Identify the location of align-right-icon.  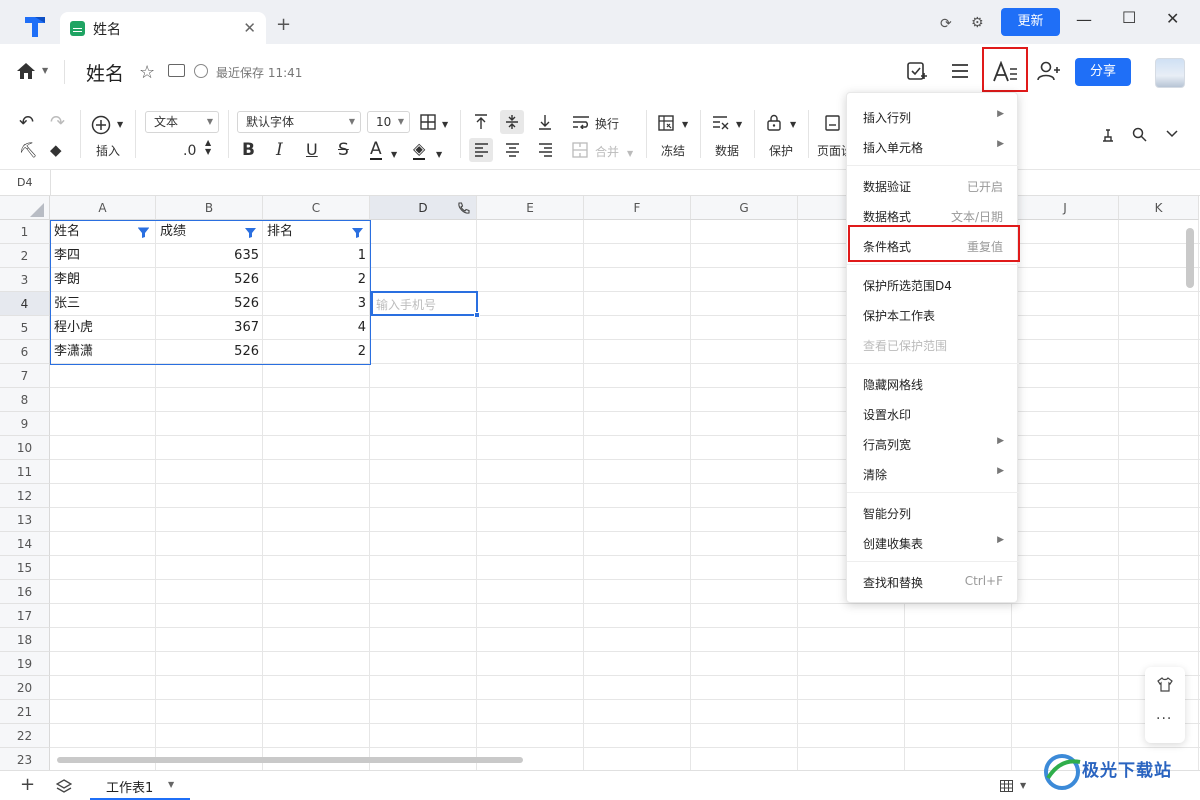
(545, 150).